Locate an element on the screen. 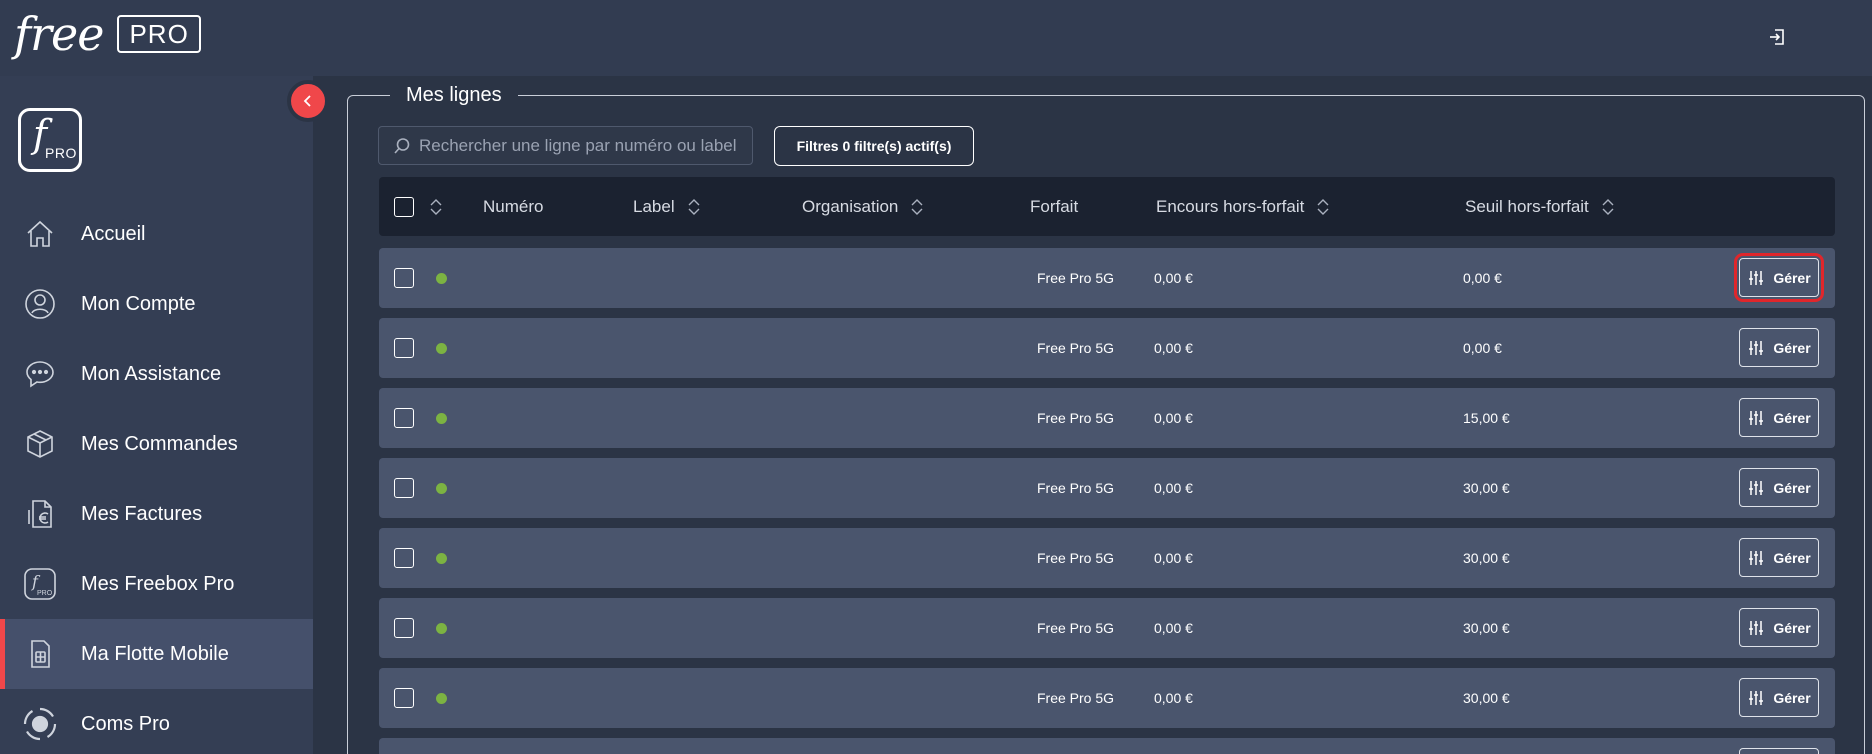 The image size is (1872, 754). column-encours-text: Encours hors-forfait is located at coordinates (1230, 206).